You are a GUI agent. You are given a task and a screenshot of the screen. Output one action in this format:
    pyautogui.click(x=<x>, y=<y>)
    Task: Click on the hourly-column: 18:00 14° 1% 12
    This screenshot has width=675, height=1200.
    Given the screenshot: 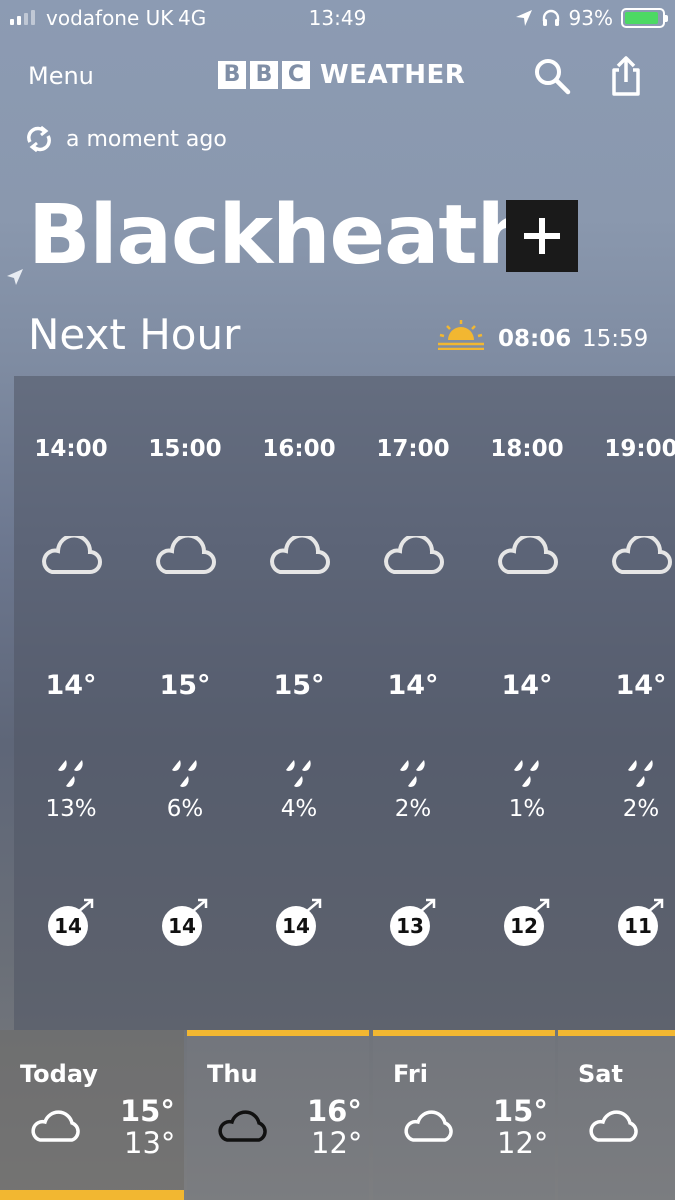 What is the action you would take?
    pyautogui.click(x=527, y=703)
    